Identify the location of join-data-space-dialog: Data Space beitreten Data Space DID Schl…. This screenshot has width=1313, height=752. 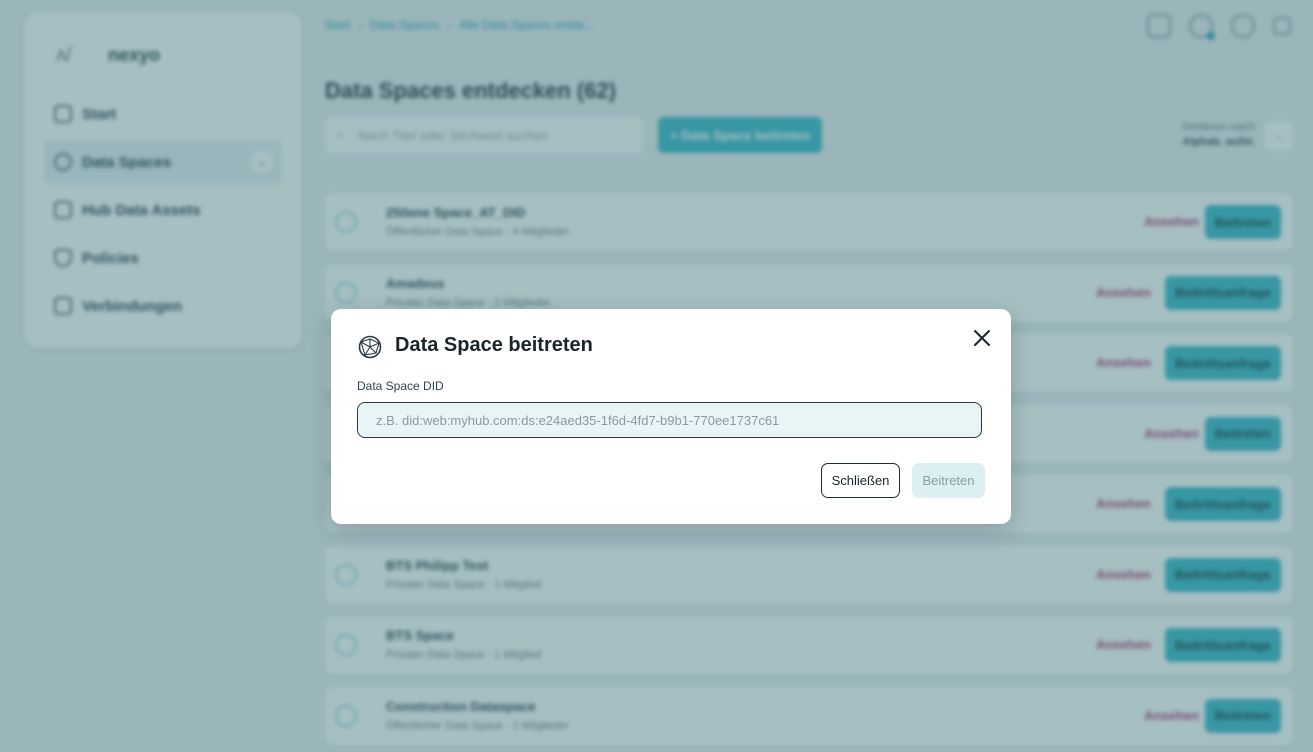
(671, 416).